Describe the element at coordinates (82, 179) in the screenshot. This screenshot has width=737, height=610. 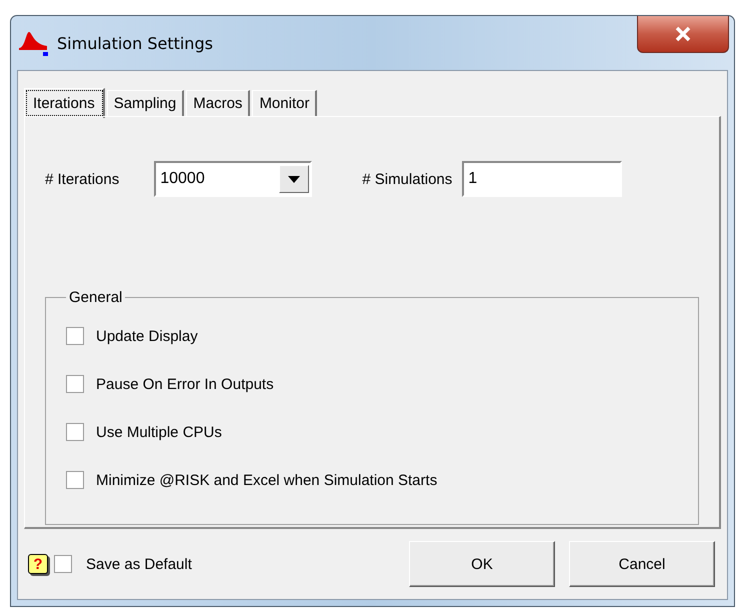
I see `field-label: # Iterations` at that location.